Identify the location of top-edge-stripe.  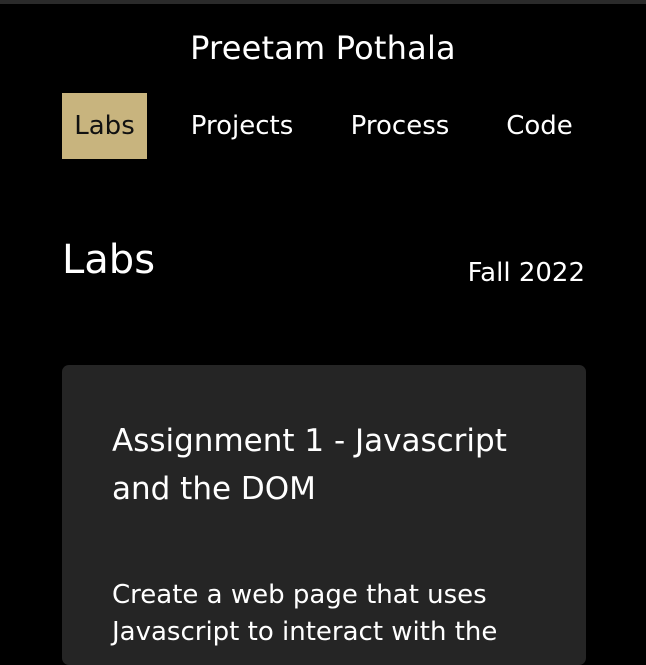
(323, 2).